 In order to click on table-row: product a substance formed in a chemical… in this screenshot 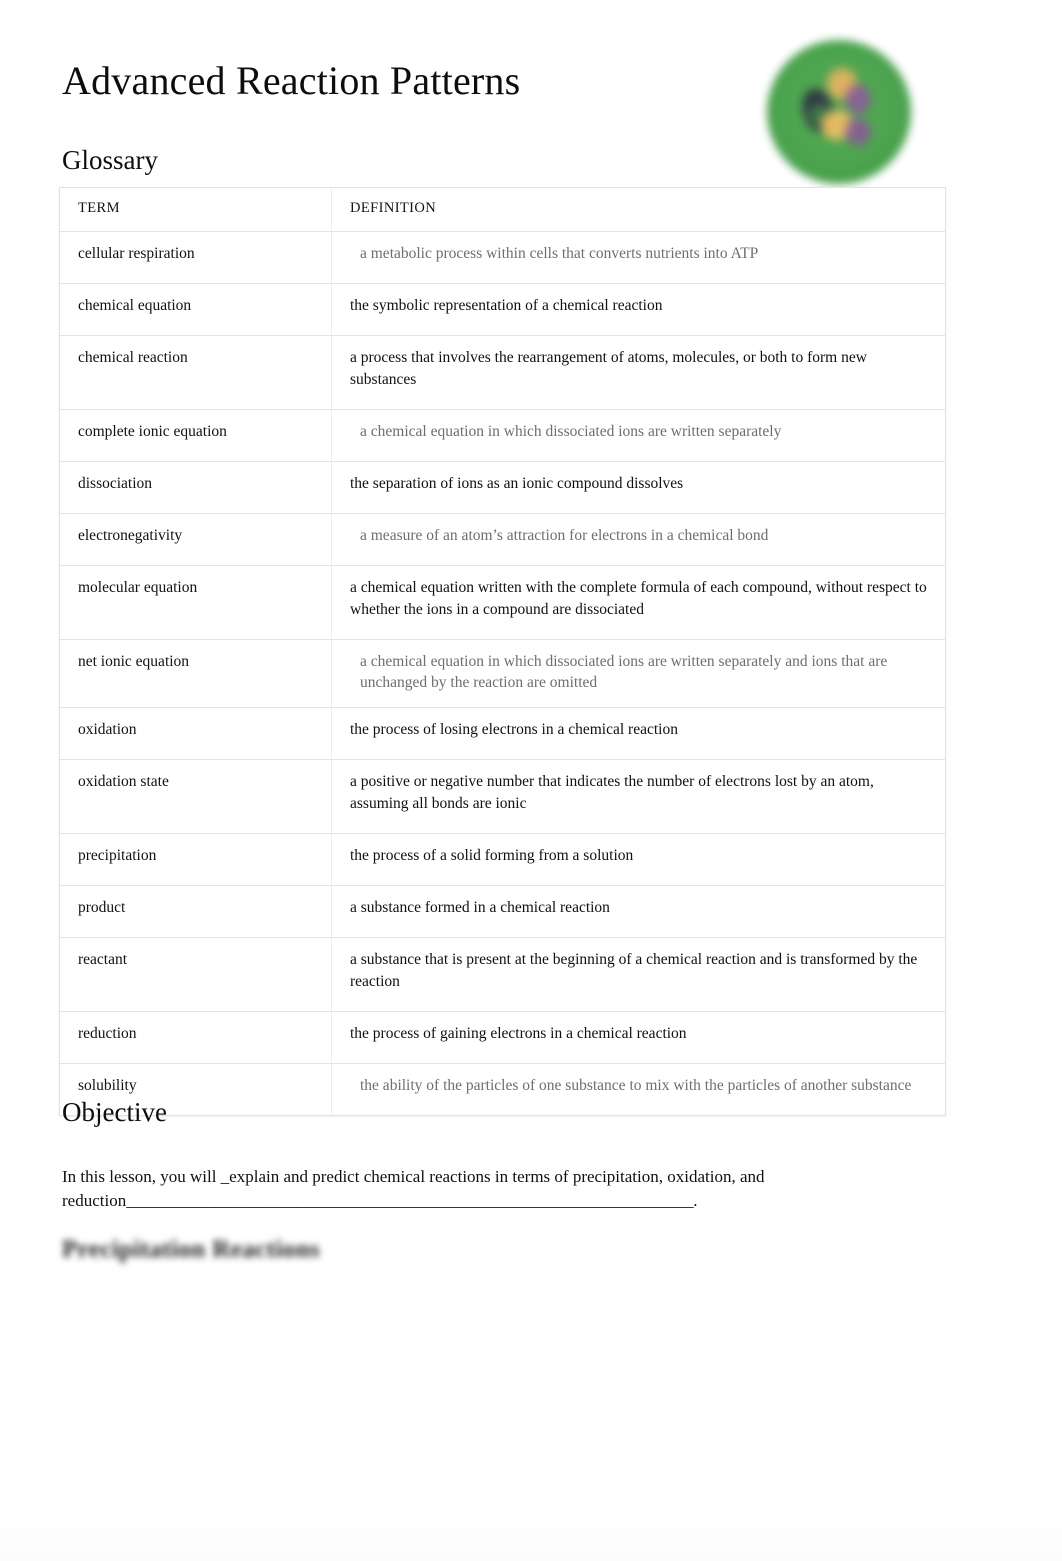, I will do `click(502, 911)`.